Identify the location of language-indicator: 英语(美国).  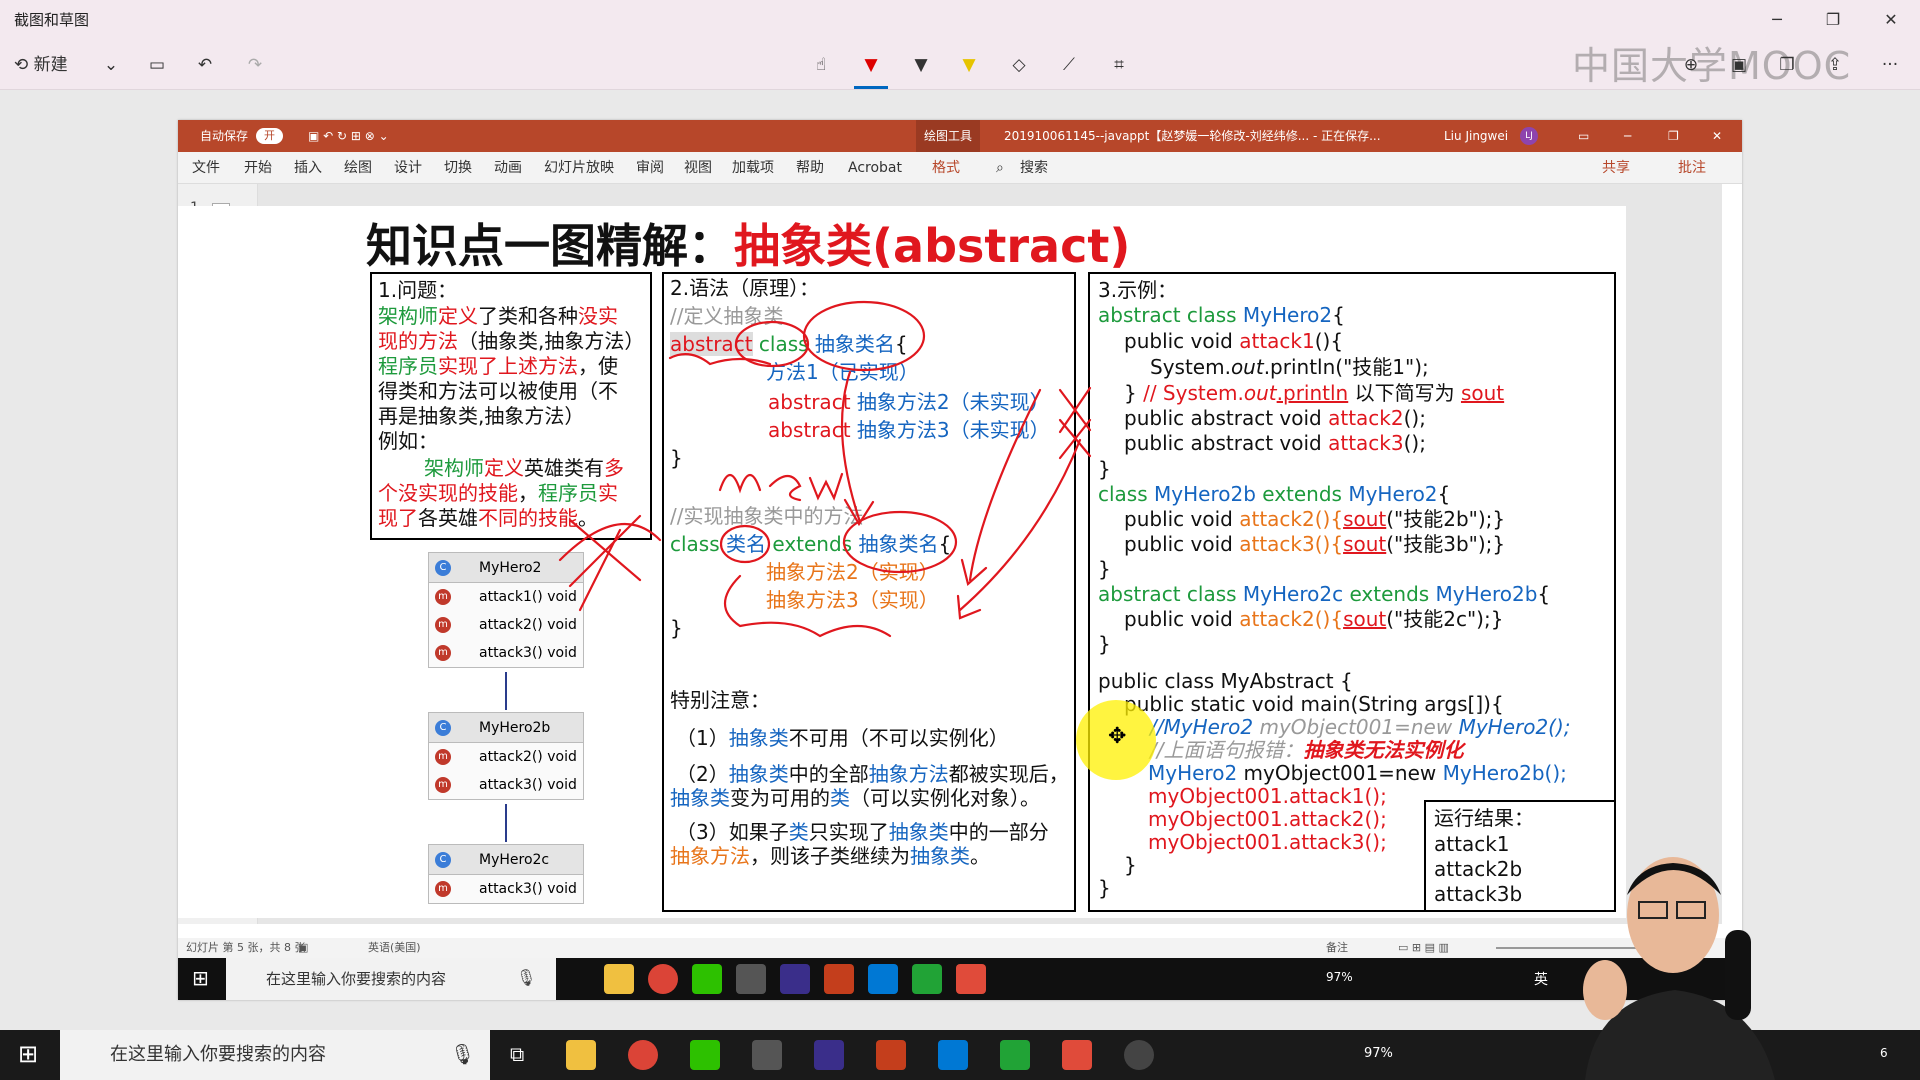
(394, 948).